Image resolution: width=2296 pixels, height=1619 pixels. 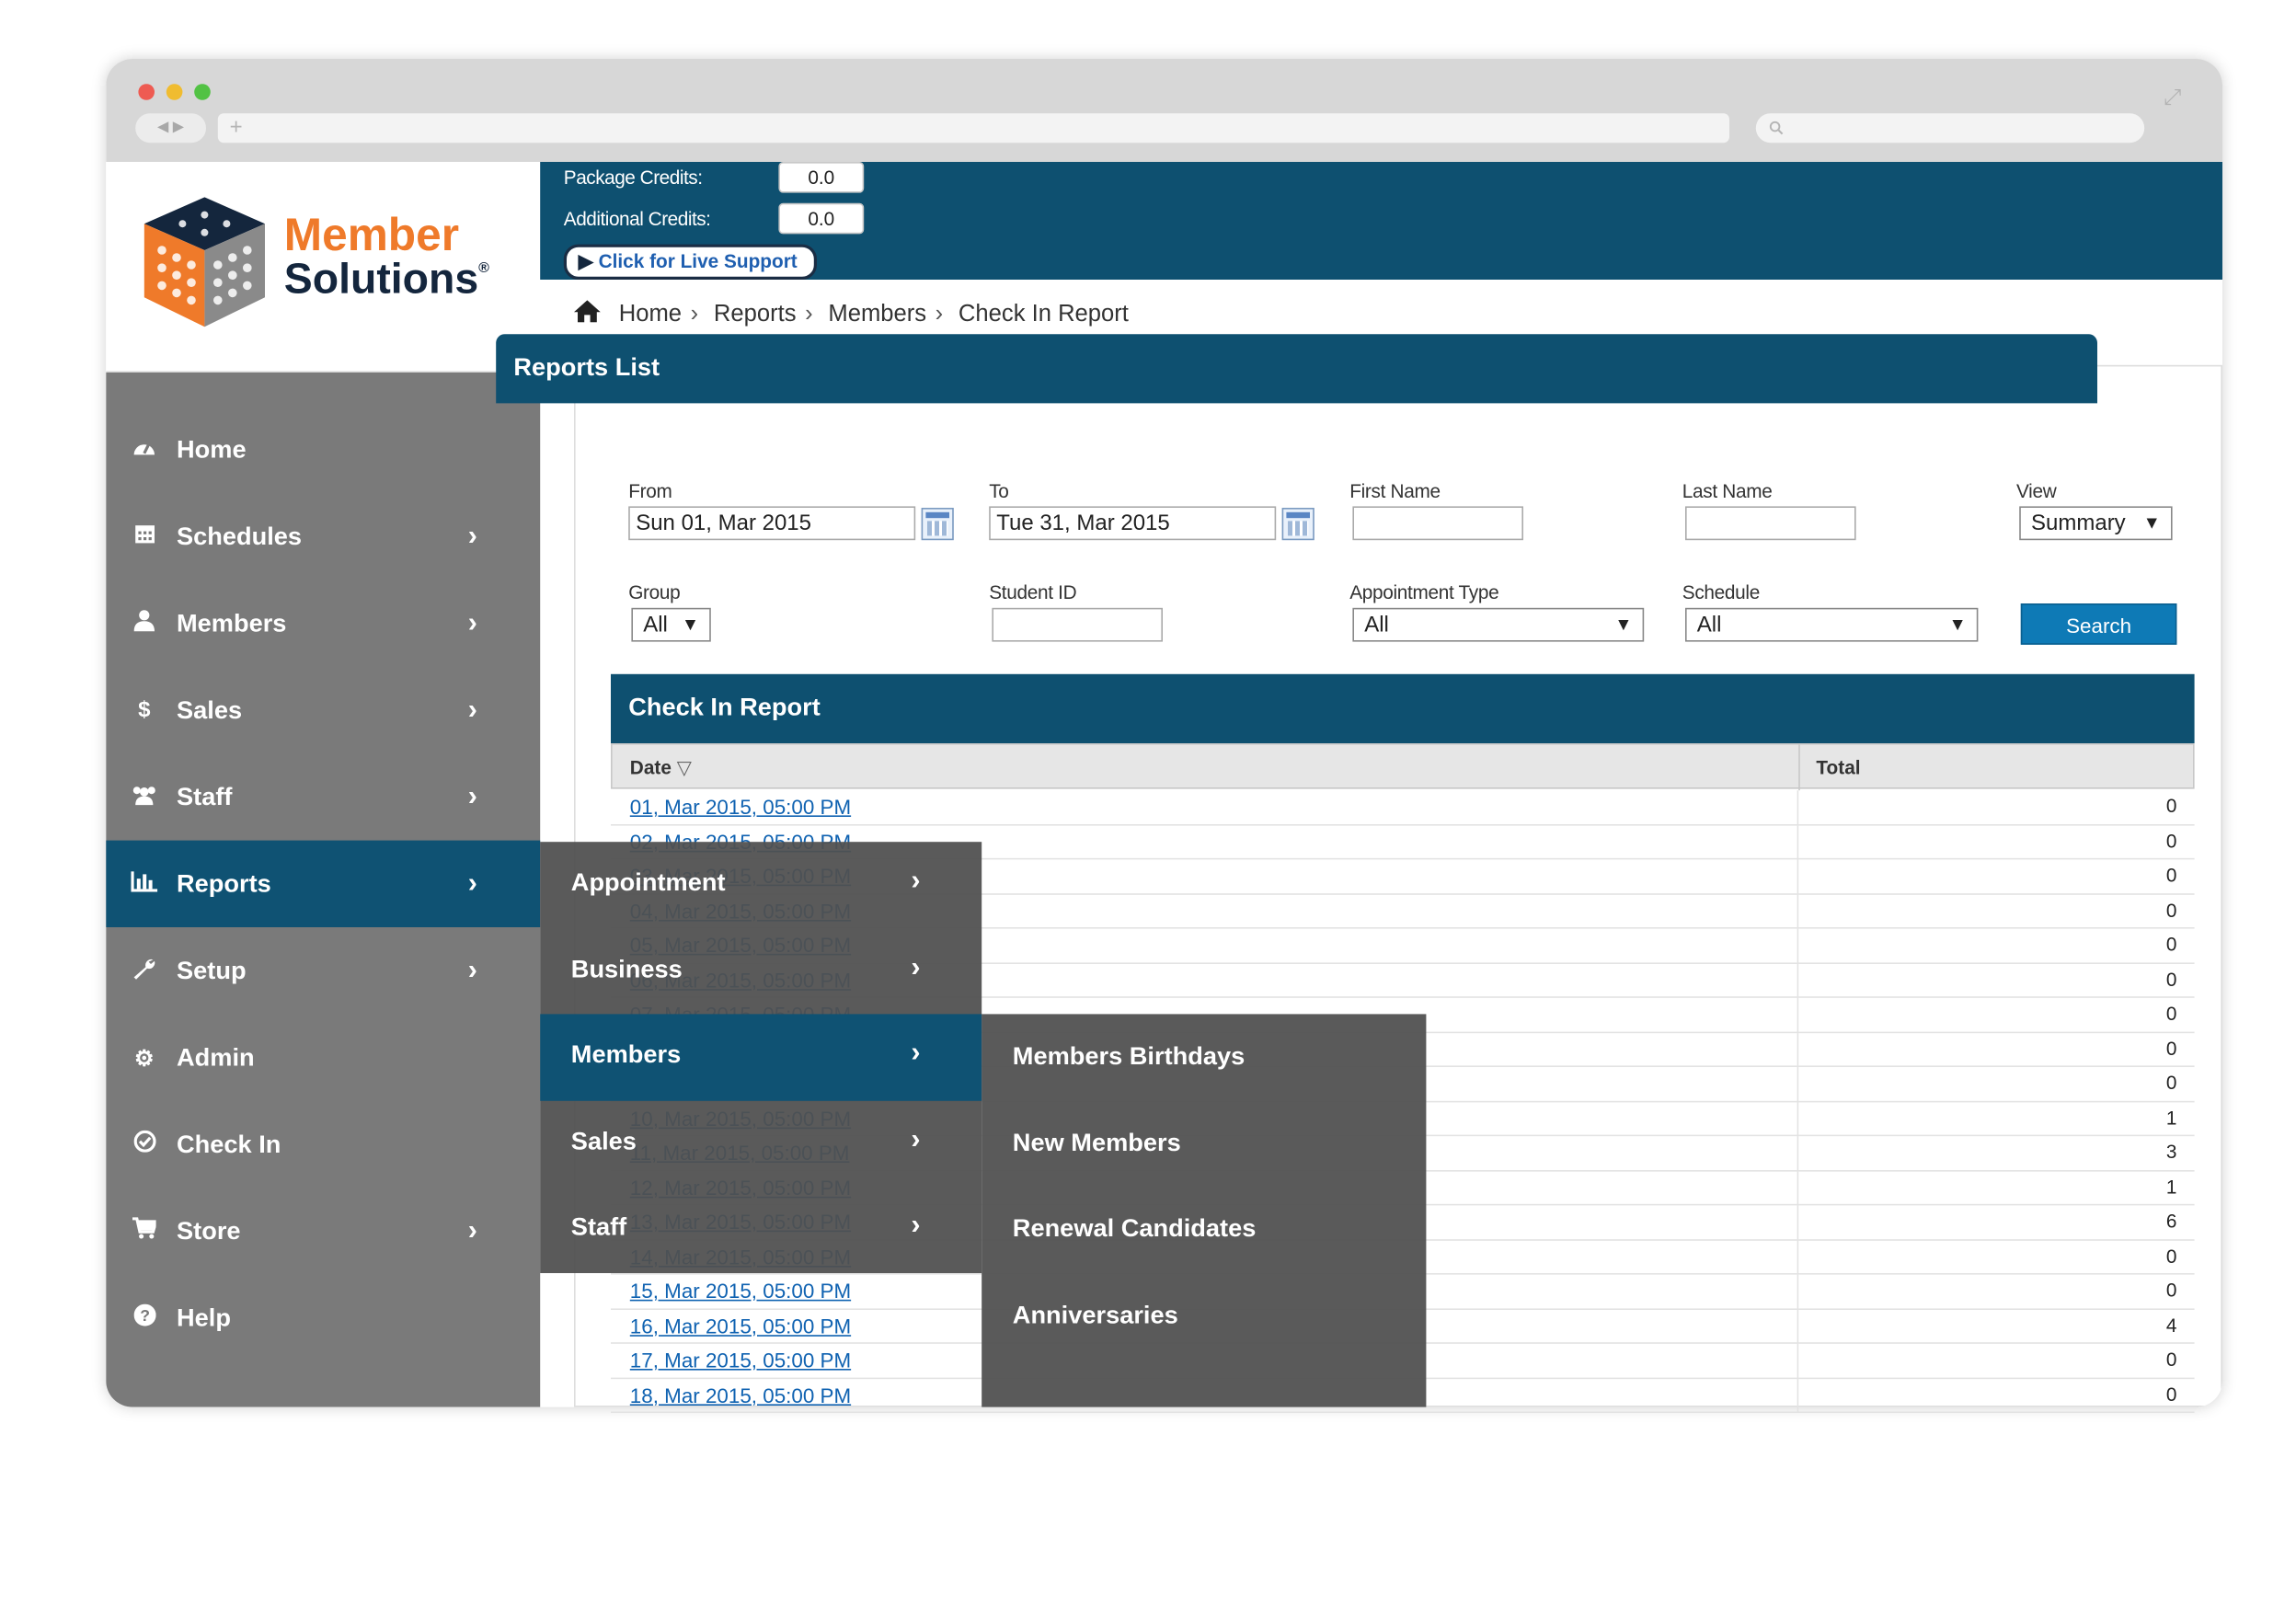 I want to click on date-link: 17, Mar 2015, 05:00 PM, so click(x=740, y=1360).